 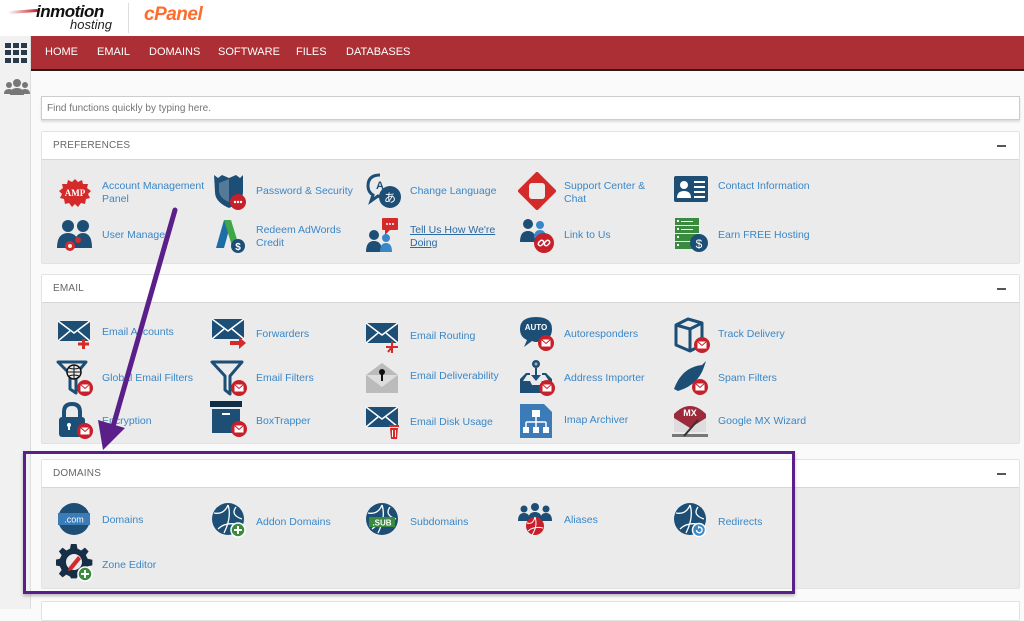 I want to click on item-label: Imap Archiver, so click(x=596, y=420).